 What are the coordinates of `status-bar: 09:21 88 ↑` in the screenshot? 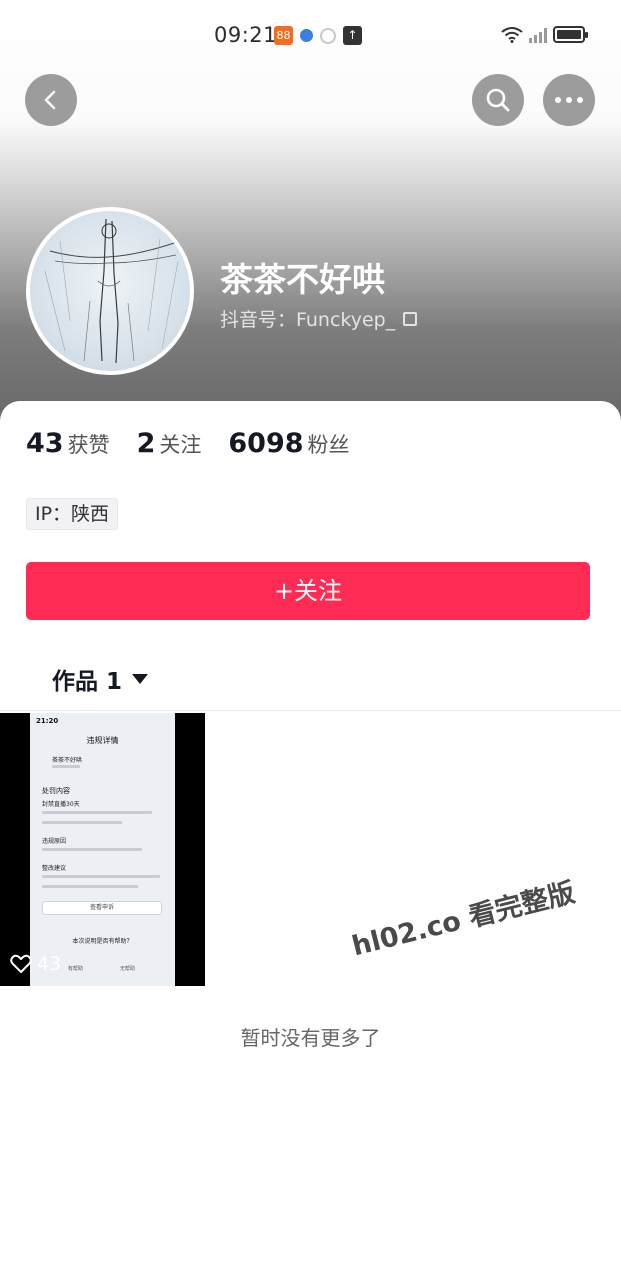 It's located at (310, 36).